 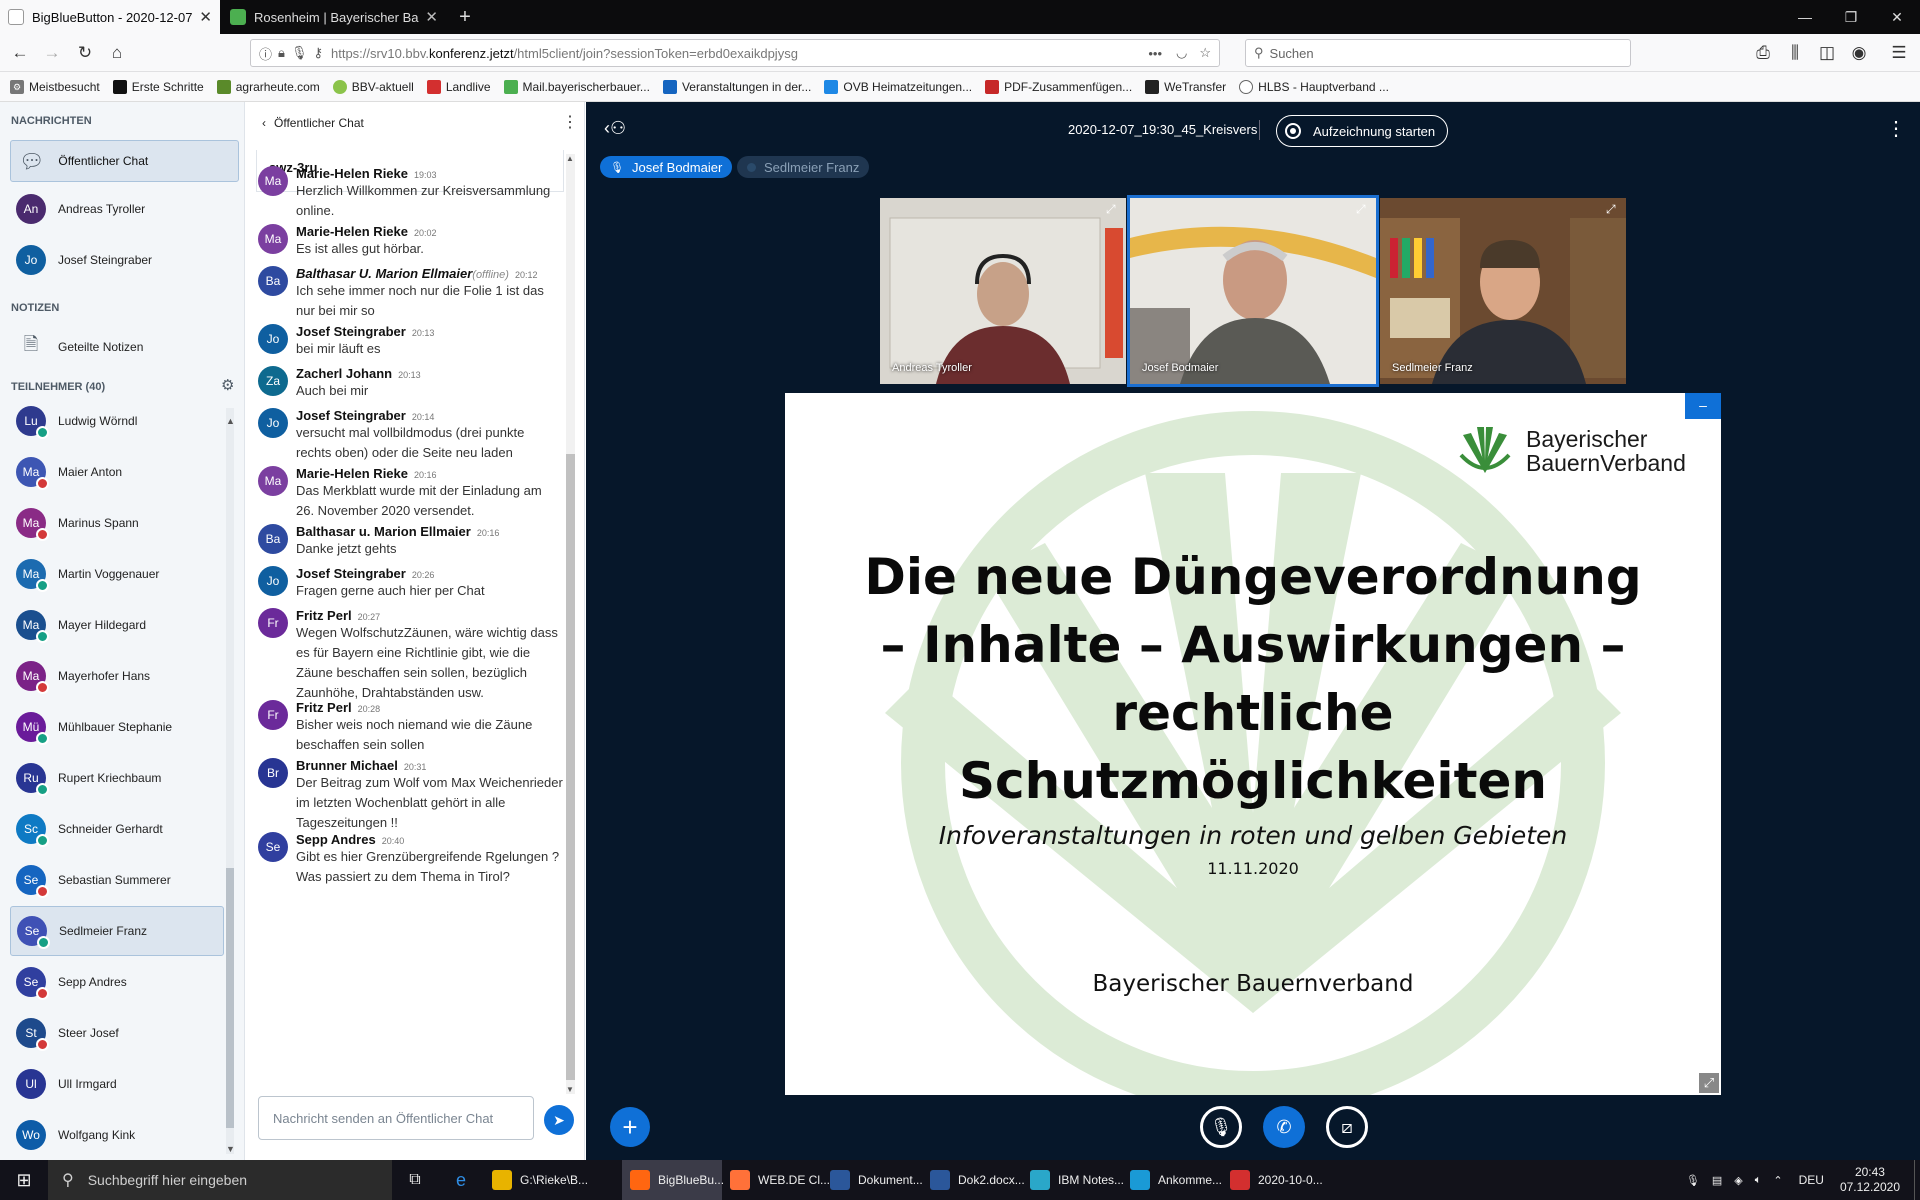 I want to click on public-chat-item: 💬︎ Öffentlicher Chat, so click(x=124, y=161).